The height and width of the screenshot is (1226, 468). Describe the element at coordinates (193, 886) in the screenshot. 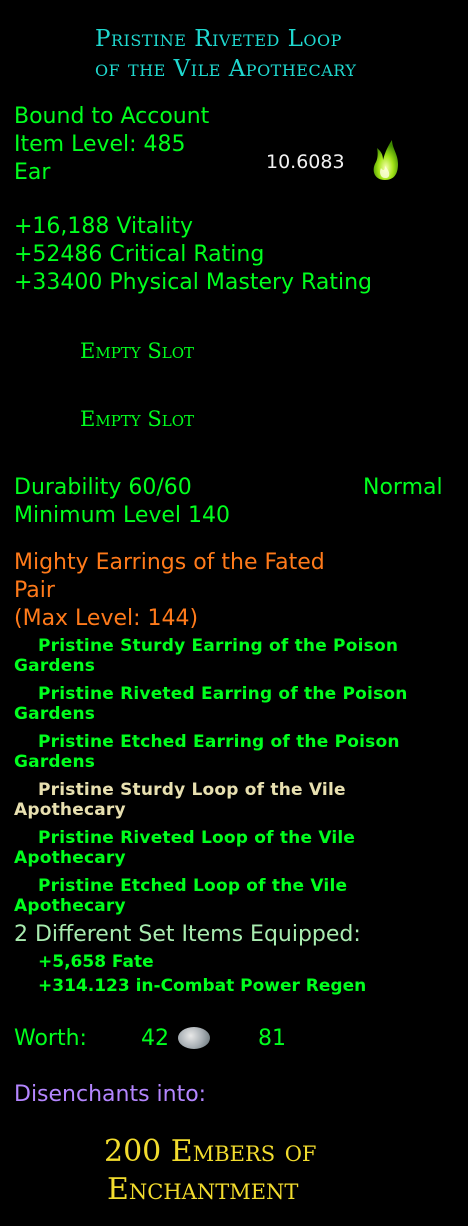

I see `set-item-6-line1: Pristine Etched Loop of the Vile` at that location.